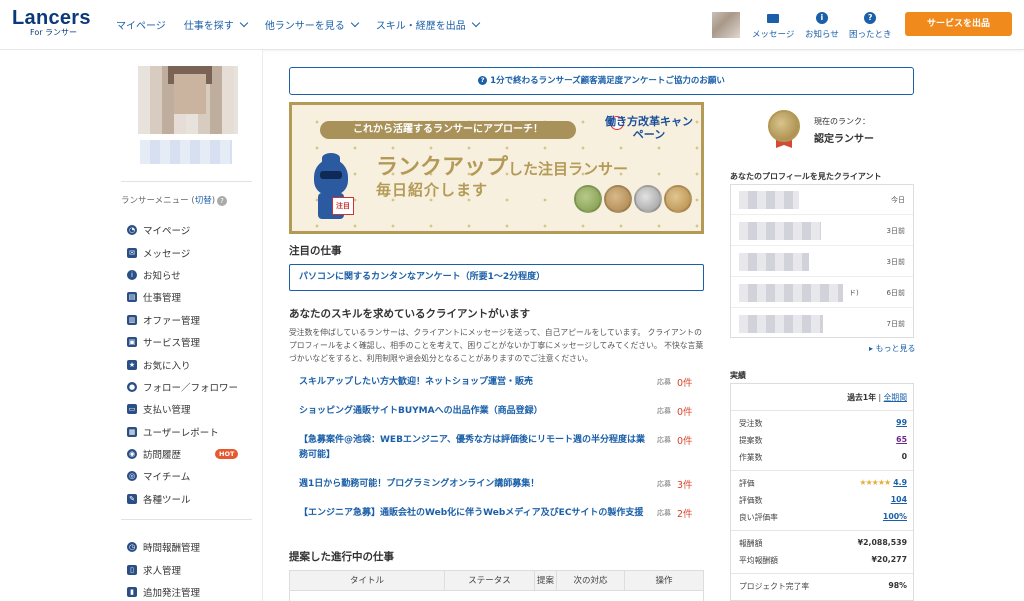 This screenshot has height=601, width=1024. I want to click on sidebar-item-label: フォロー／フォロワー, so click(191, 388).